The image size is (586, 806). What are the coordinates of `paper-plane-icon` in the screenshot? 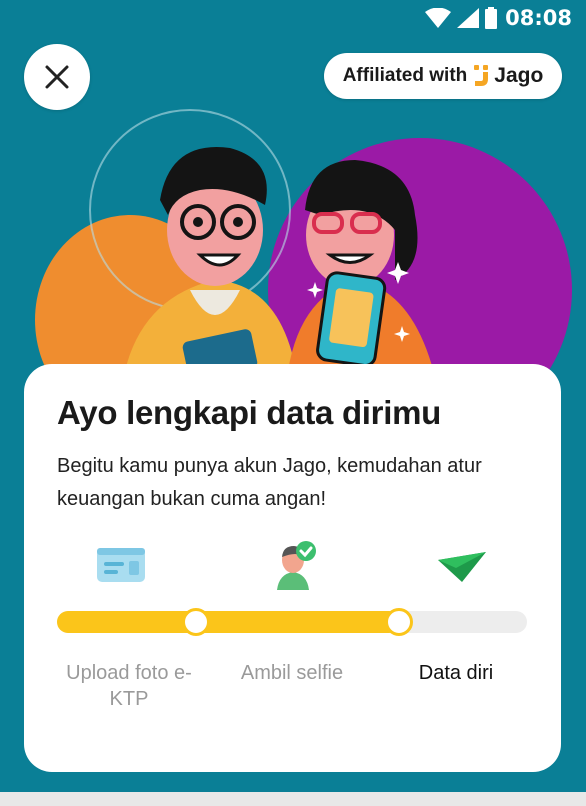 It's located at (462, 567).